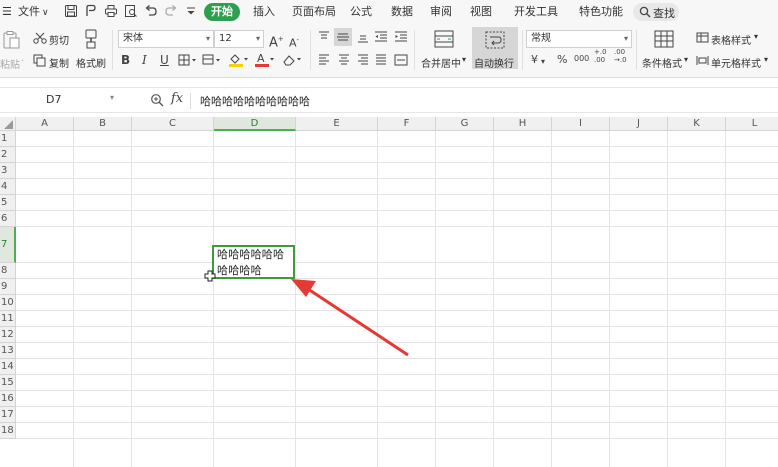  I want to click on format-painter-icon, so click(91, 39).